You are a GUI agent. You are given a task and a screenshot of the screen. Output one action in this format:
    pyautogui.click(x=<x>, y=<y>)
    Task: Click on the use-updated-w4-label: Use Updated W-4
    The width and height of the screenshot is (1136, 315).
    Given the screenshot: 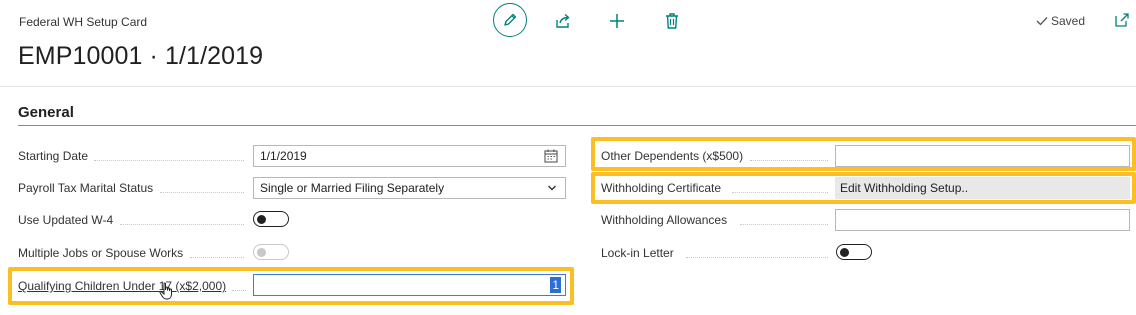 What is the action you would take?
    pyautogui.click(x=66, y=220)
    